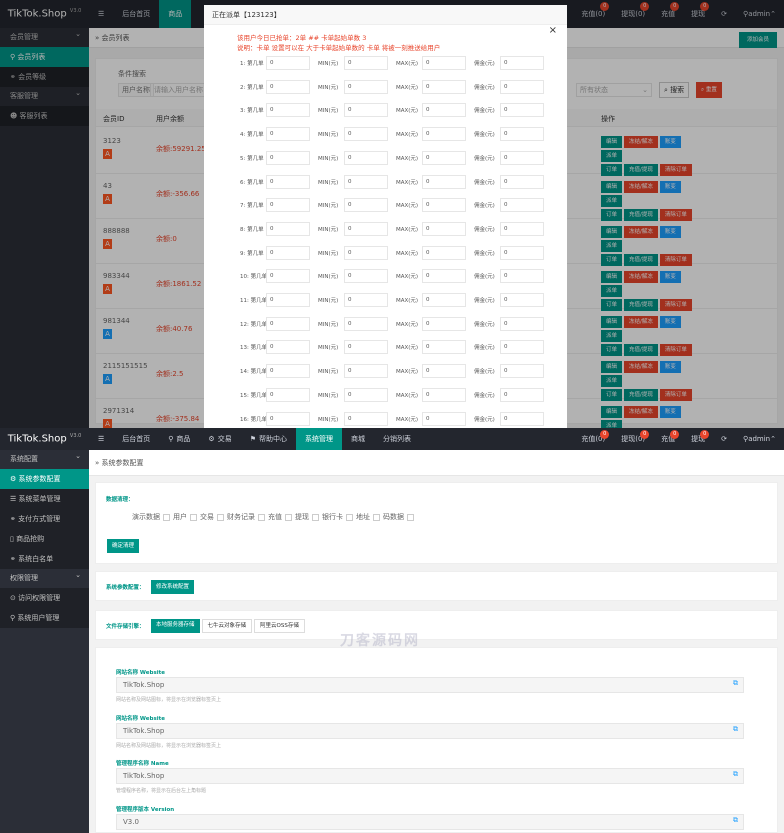 The image size is (784, 833). What do you see at coordinates (358, 439) in the screenshot?
I see `nav-item-5: 商城` at bounding box center [358, 439].